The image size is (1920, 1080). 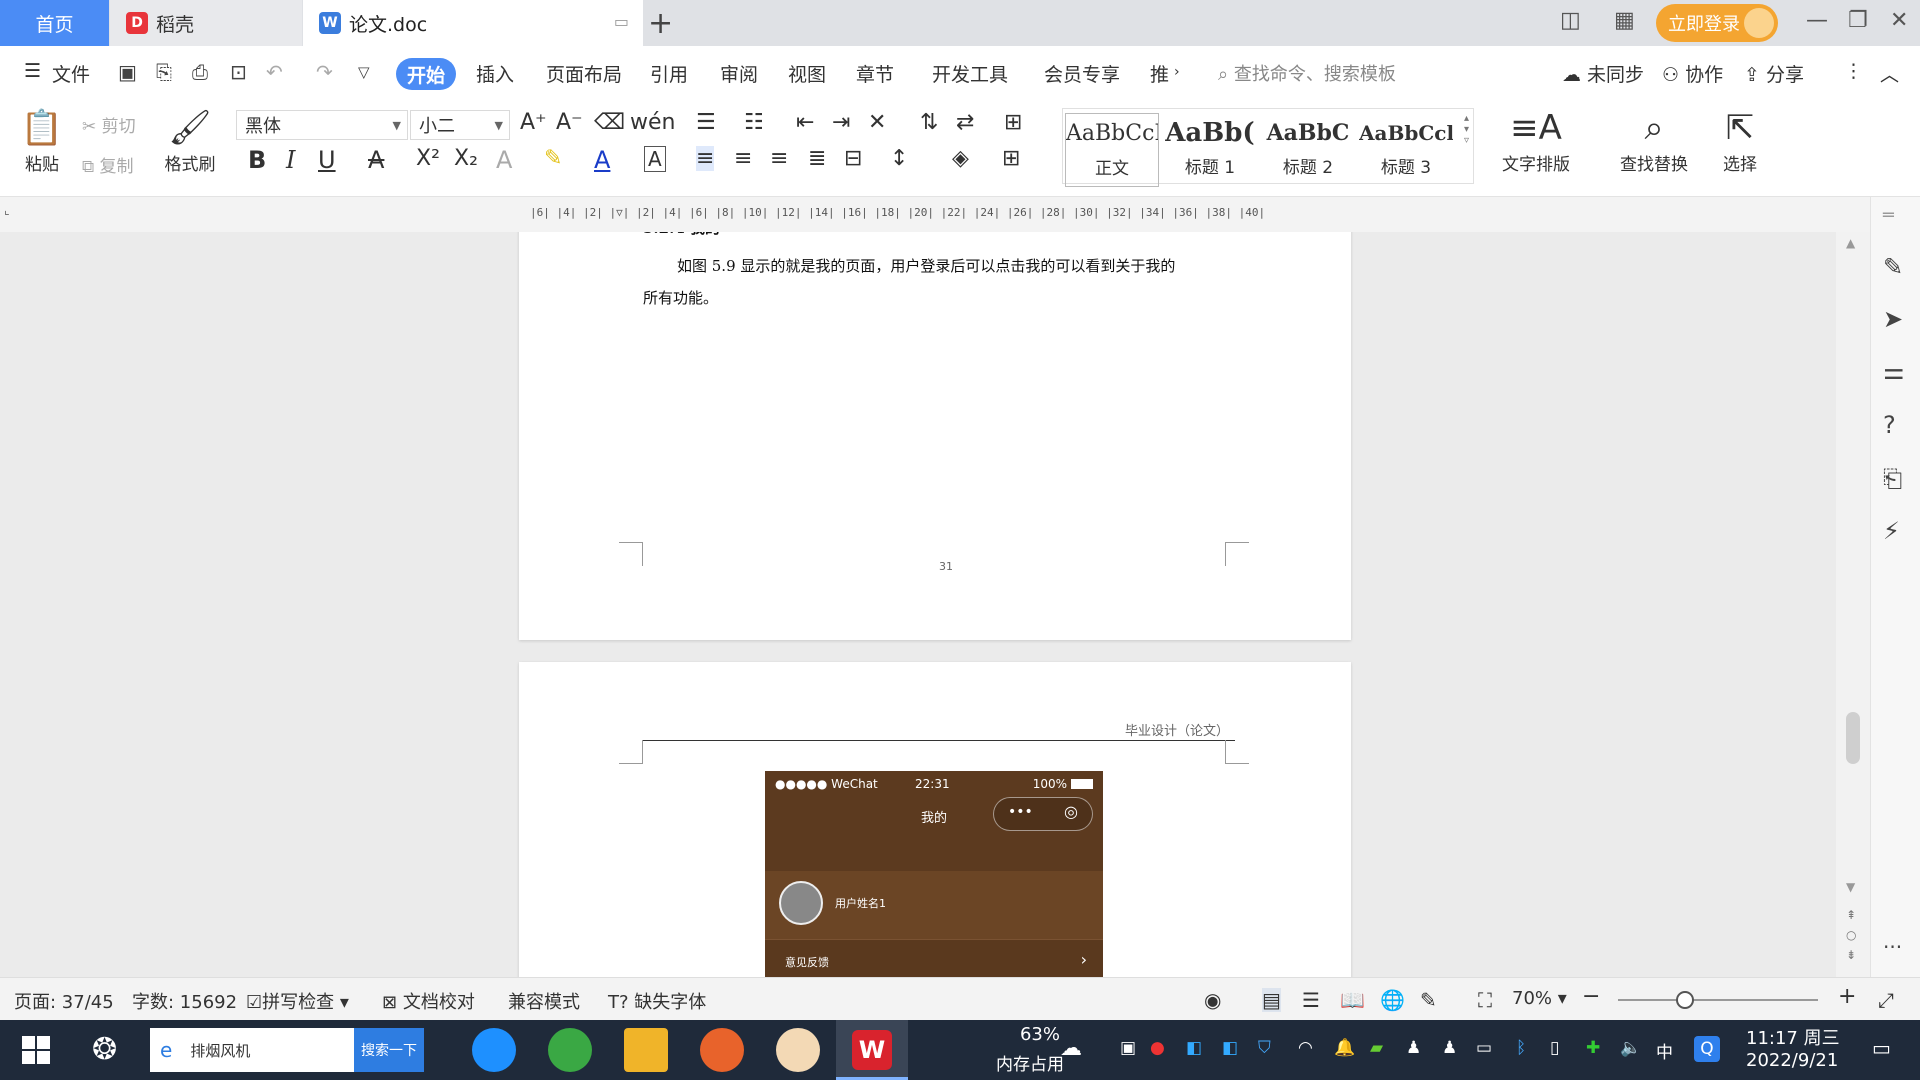 What do you see at coordinates (1554, 1048) in the screenshot?
I see `usb-icon: ▯` at bounding box center [1554, 1048].